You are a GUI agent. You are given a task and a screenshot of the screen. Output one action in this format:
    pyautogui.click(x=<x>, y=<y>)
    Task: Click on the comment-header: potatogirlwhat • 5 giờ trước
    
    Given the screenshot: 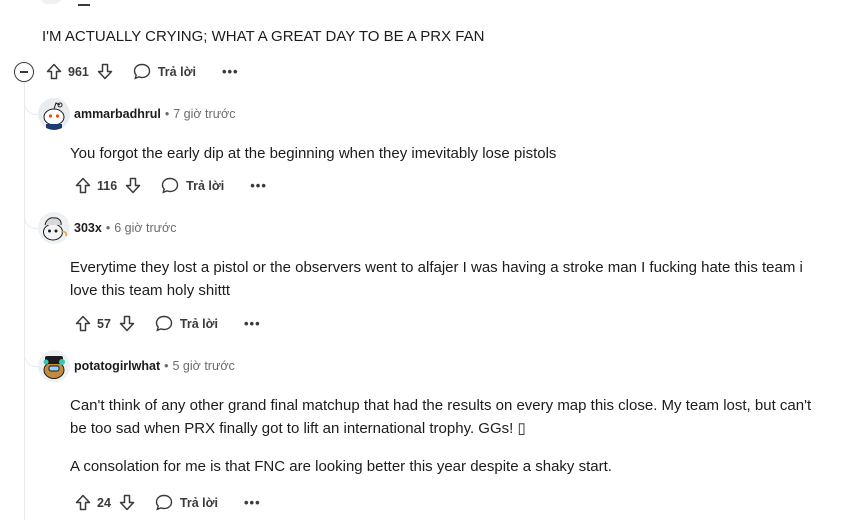 What is the action you would take?
    pyautogui.click(x=136, y=366)
    